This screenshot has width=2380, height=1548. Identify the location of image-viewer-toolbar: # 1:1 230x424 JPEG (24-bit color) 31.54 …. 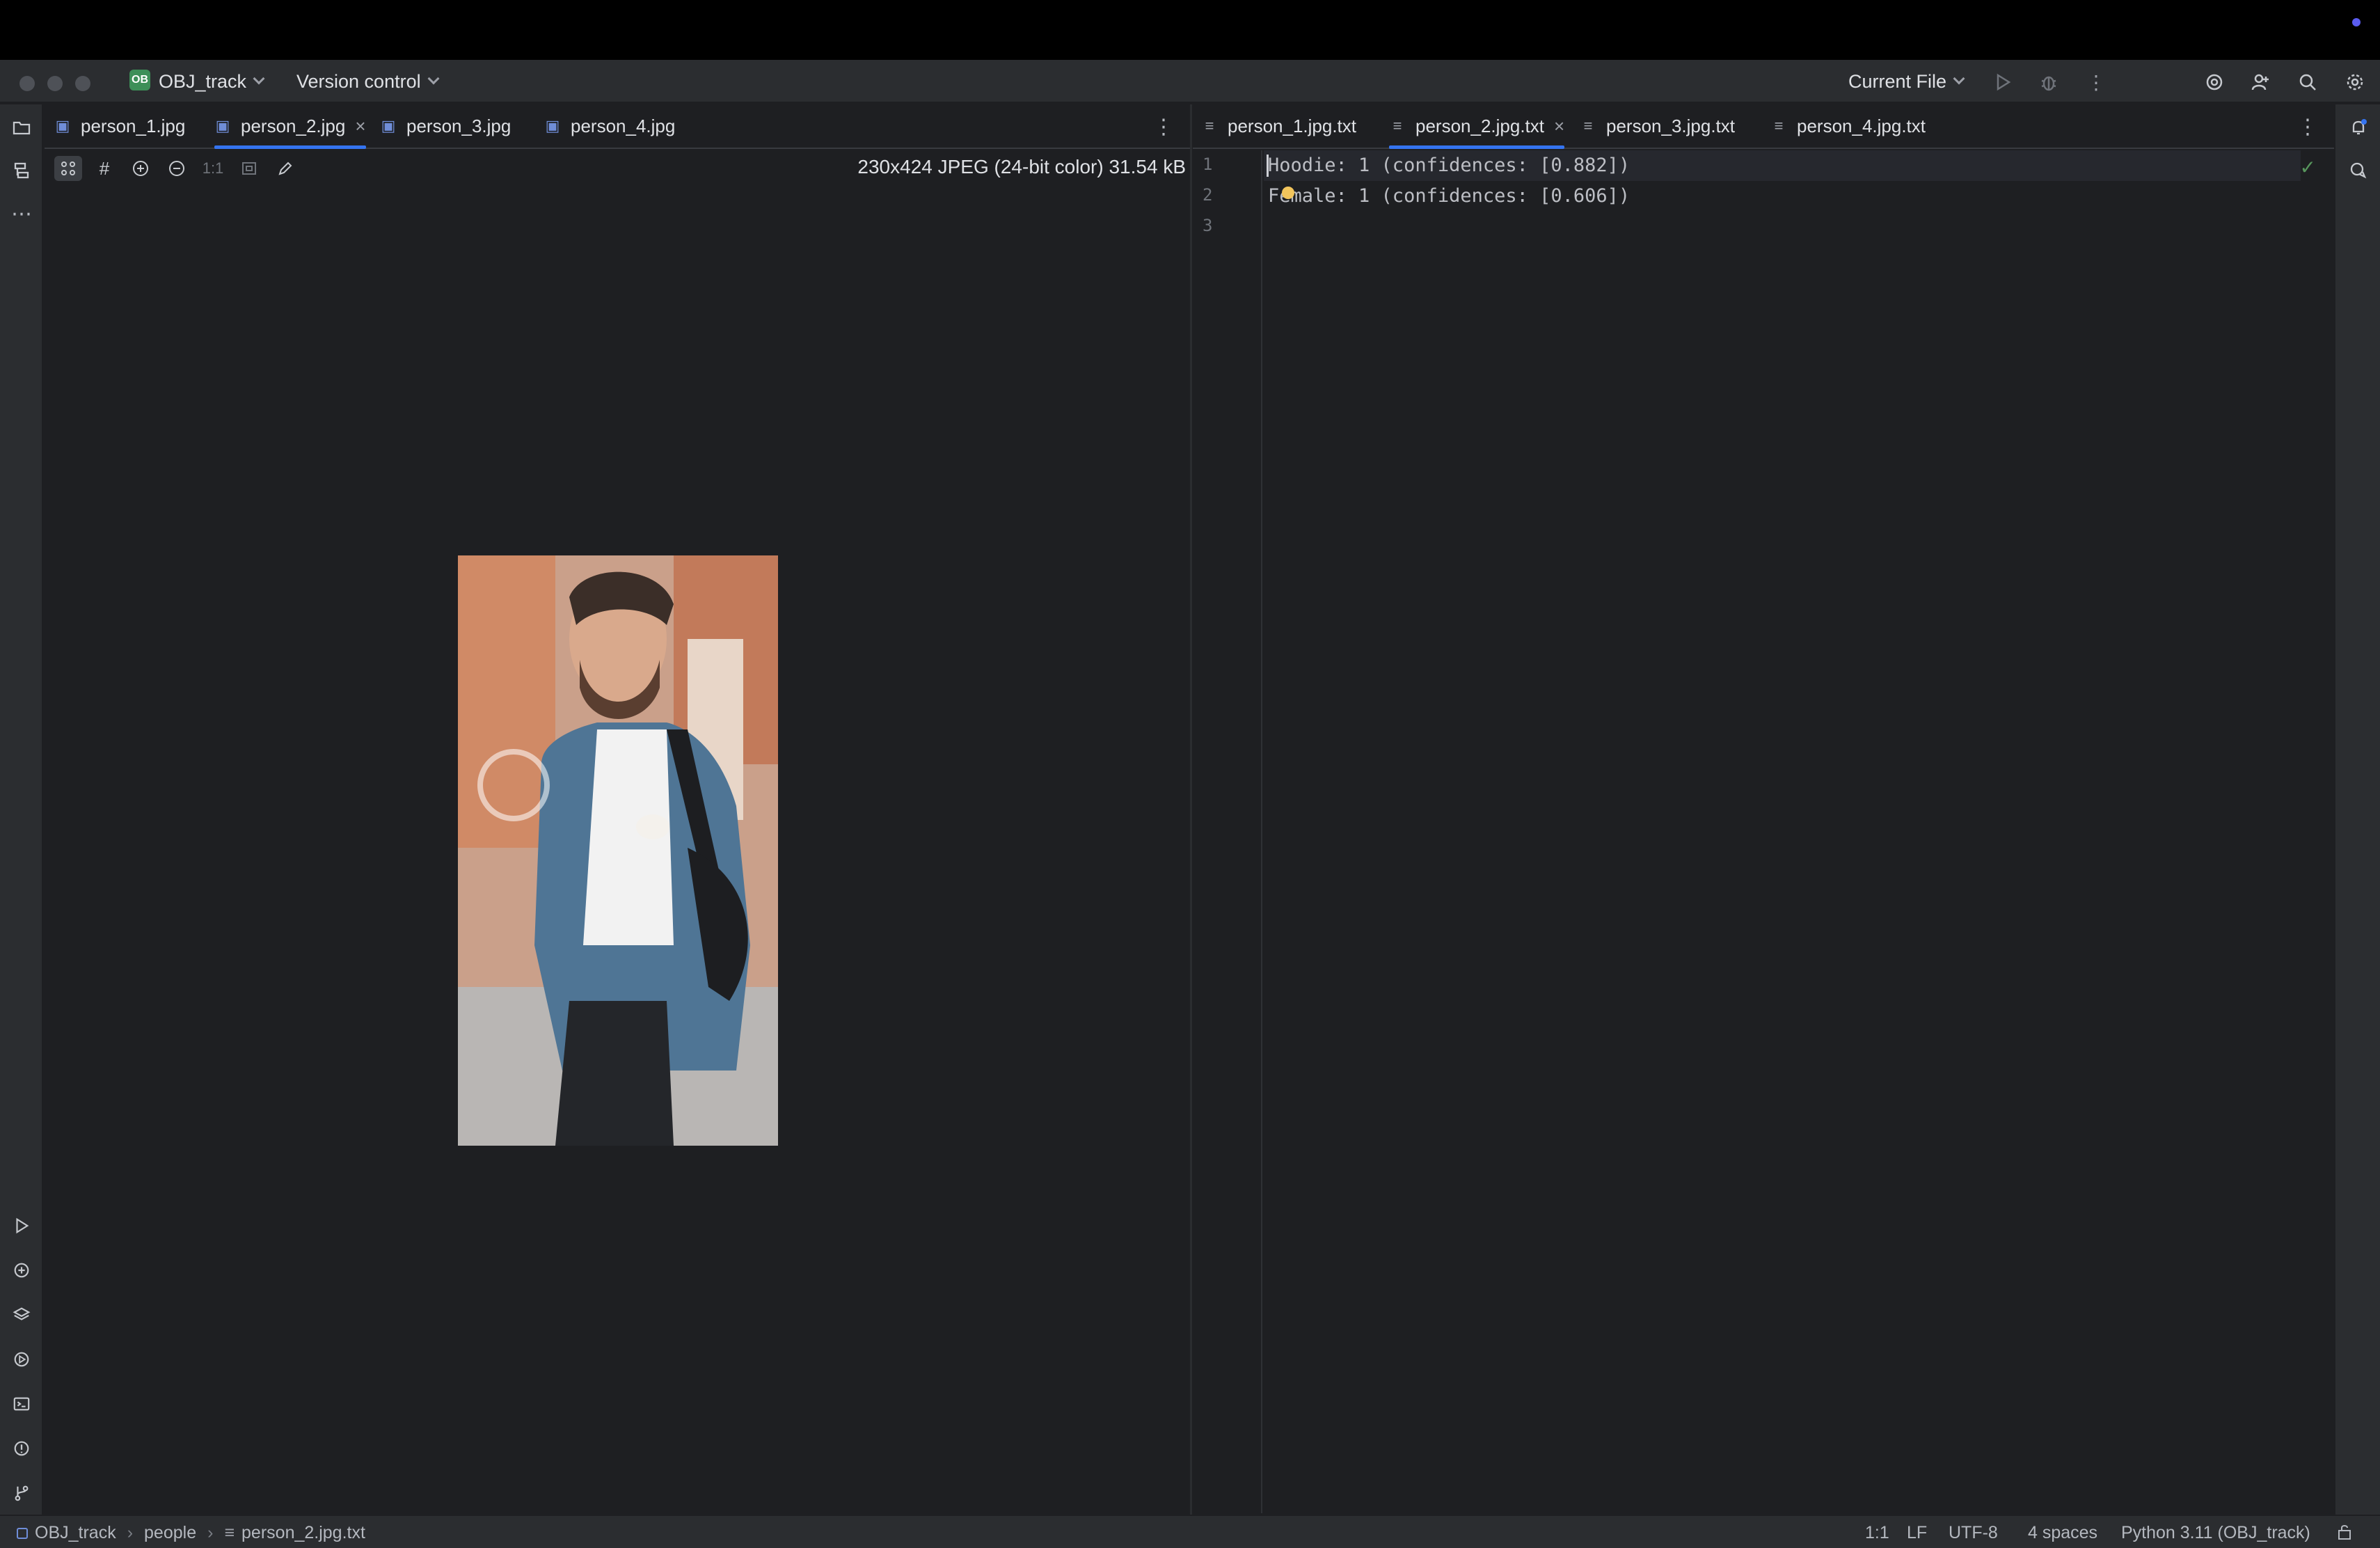
(618, 168).